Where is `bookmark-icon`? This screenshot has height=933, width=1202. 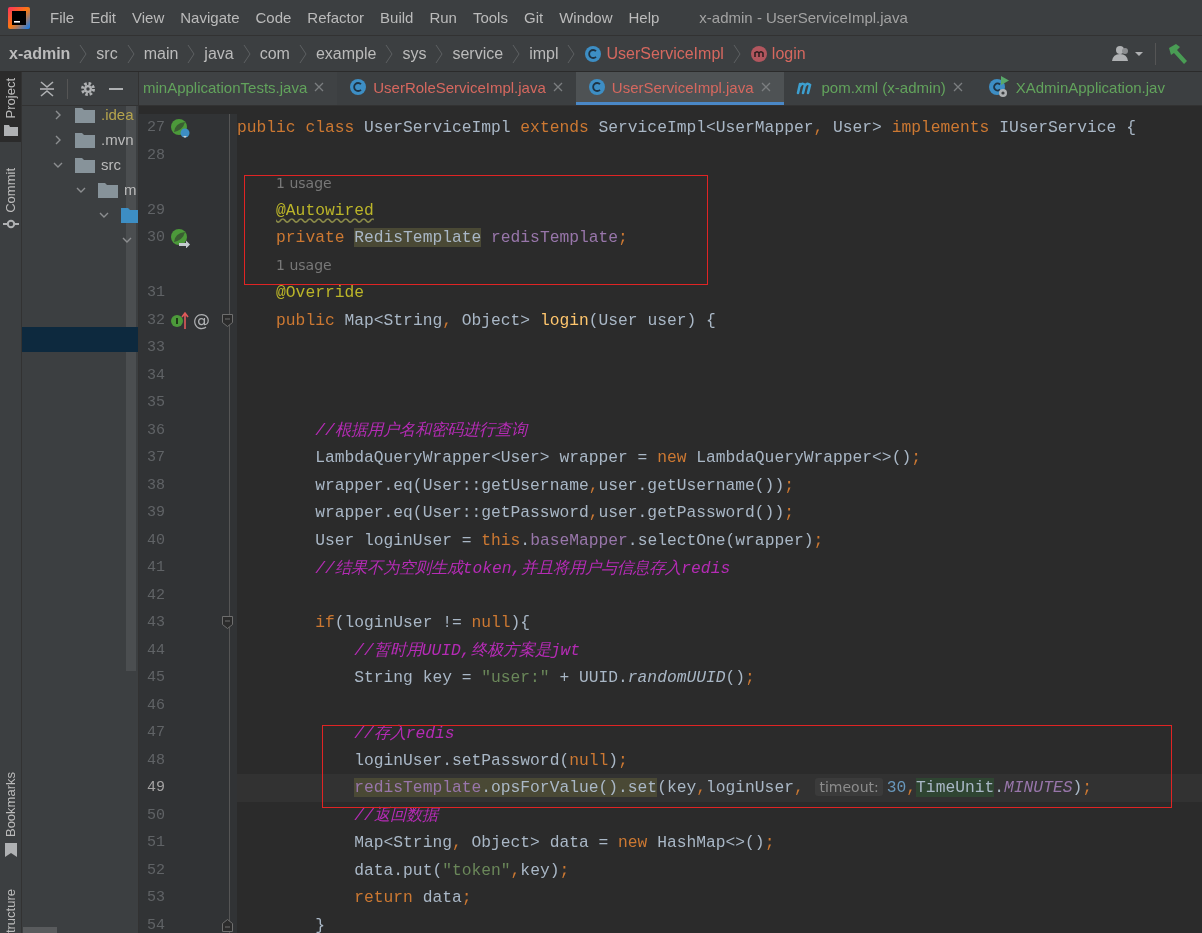
bookmark-icon is located at coordinates (10, 849).